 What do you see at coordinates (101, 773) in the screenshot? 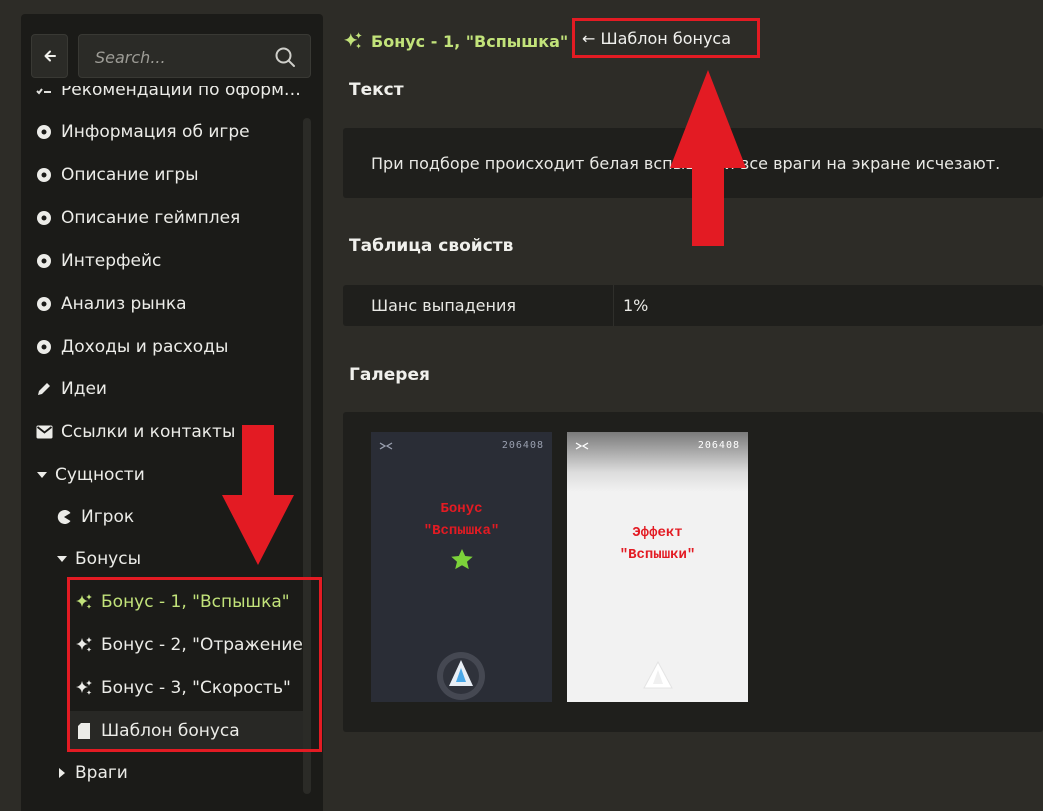
I see `sidebar-item-label: Враги` at bounding box center [101, 773].